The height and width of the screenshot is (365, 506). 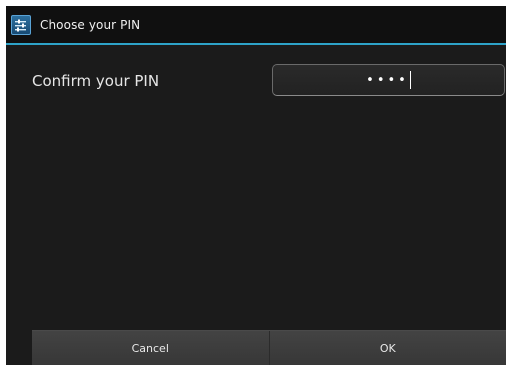 What do you see at coordinates (21, 24) in the screenshot?
I see `settings-app-icon` at bounding box center [21, 24].